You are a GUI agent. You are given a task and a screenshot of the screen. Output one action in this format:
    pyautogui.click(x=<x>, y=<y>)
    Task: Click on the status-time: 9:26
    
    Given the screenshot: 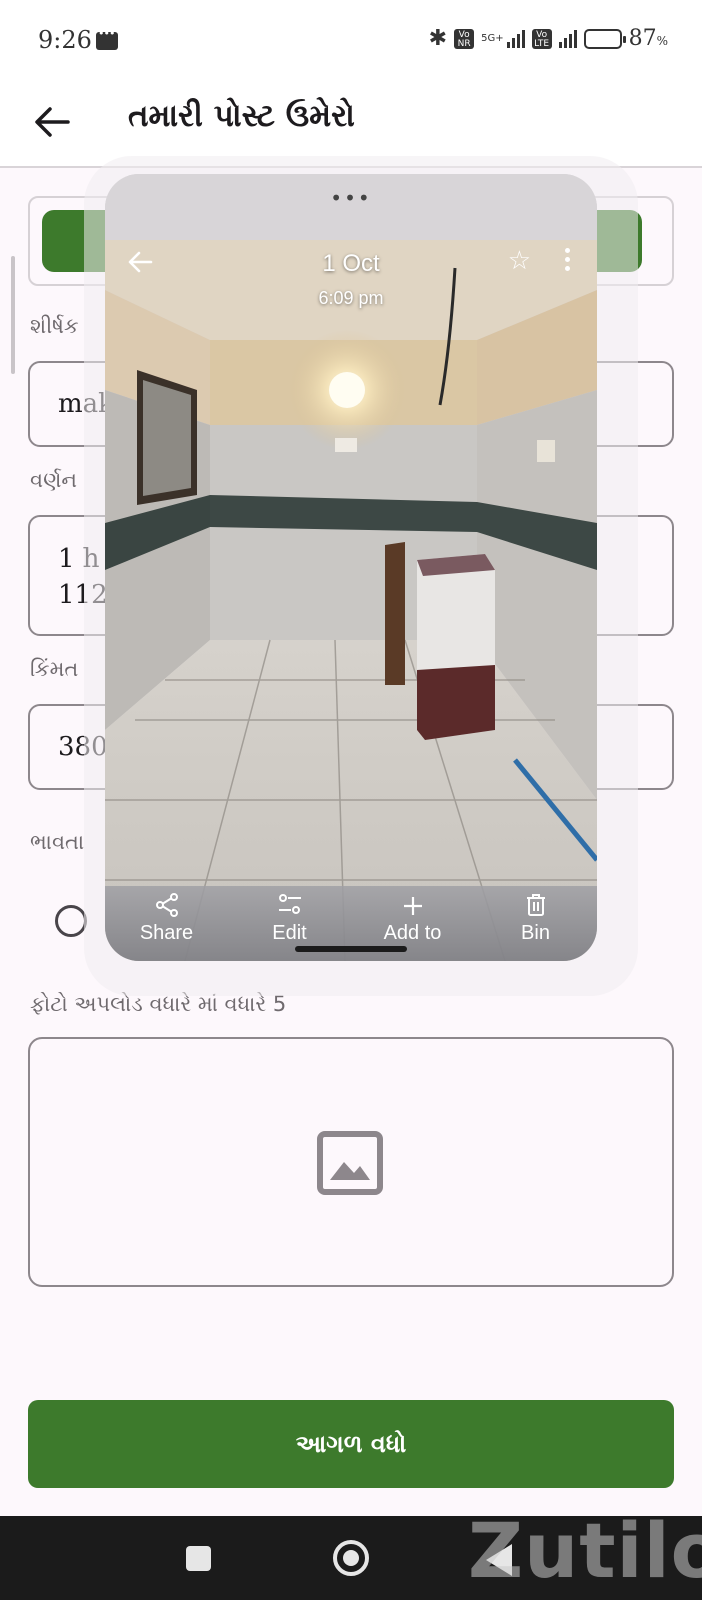 What is the action you would take?
    pyautogui.click(x=65, y=40)
    